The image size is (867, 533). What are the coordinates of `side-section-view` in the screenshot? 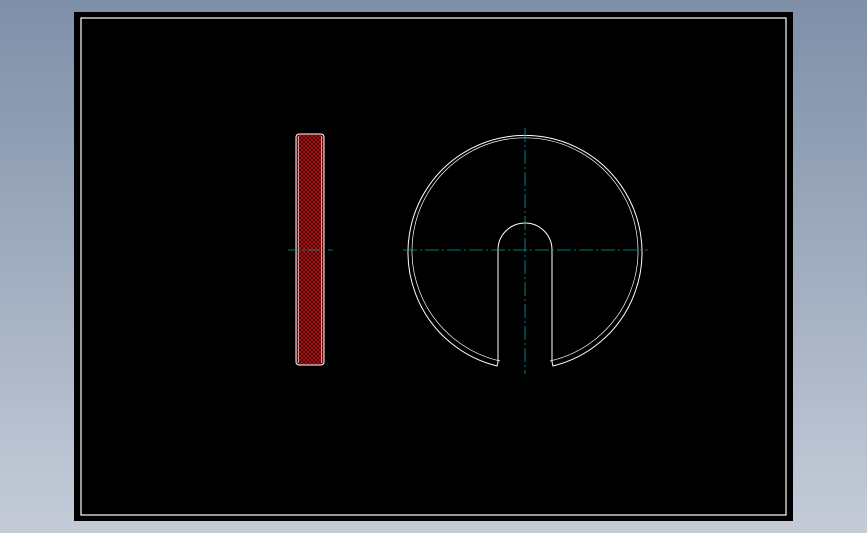 It's located at (310, 249).